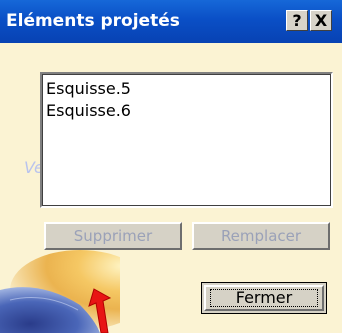 The height and width of the screenshot is (333, 342). Describe the element at coordinates (186, 89) in the screenshot. I see `list-item: Esquisse.5` at that location.